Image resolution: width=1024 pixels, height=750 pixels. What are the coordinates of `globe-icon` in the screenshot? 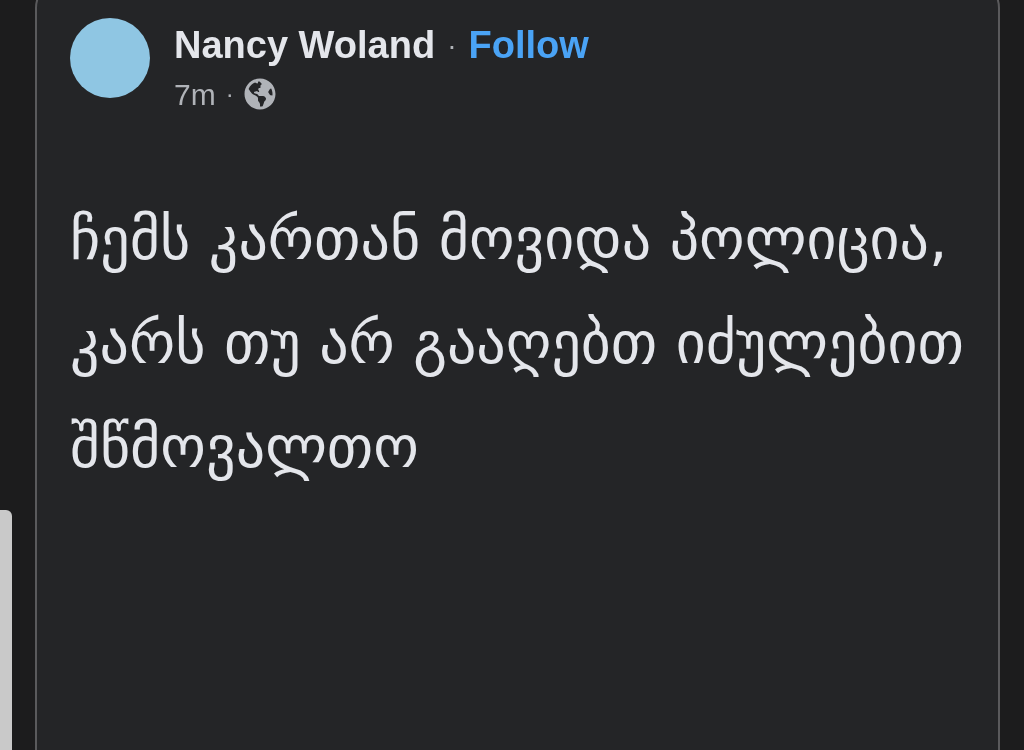 It's located at (259, 94).